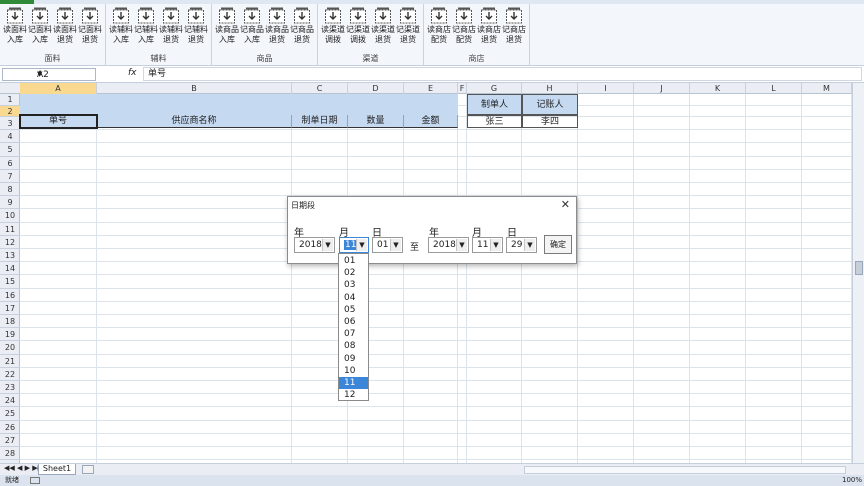  I want to click on month-dropdown-list: 01 02 03 04 05 06 07 08 09 10 11 12, so click(353, 327).